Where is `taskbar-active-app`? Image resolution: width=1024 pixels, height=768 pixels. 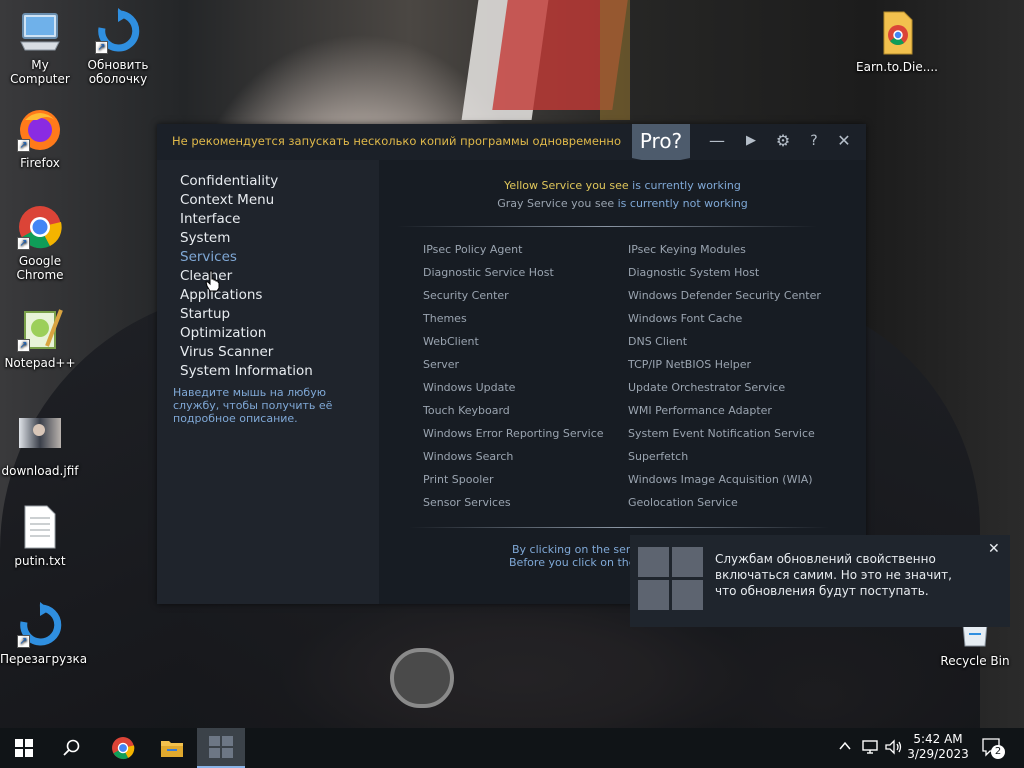 taskbar-active-app is located at coordinates (221, 748).